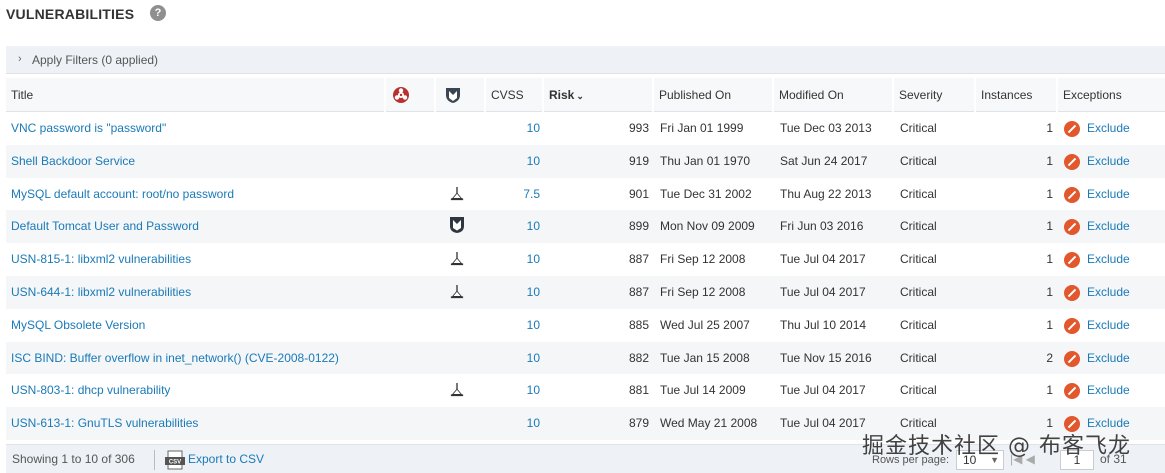 This screenshot has height=473, width=1165. Describe the element at coordinates (714, 95) in the screenshot. I see `column-header-published: Published On` at that location.